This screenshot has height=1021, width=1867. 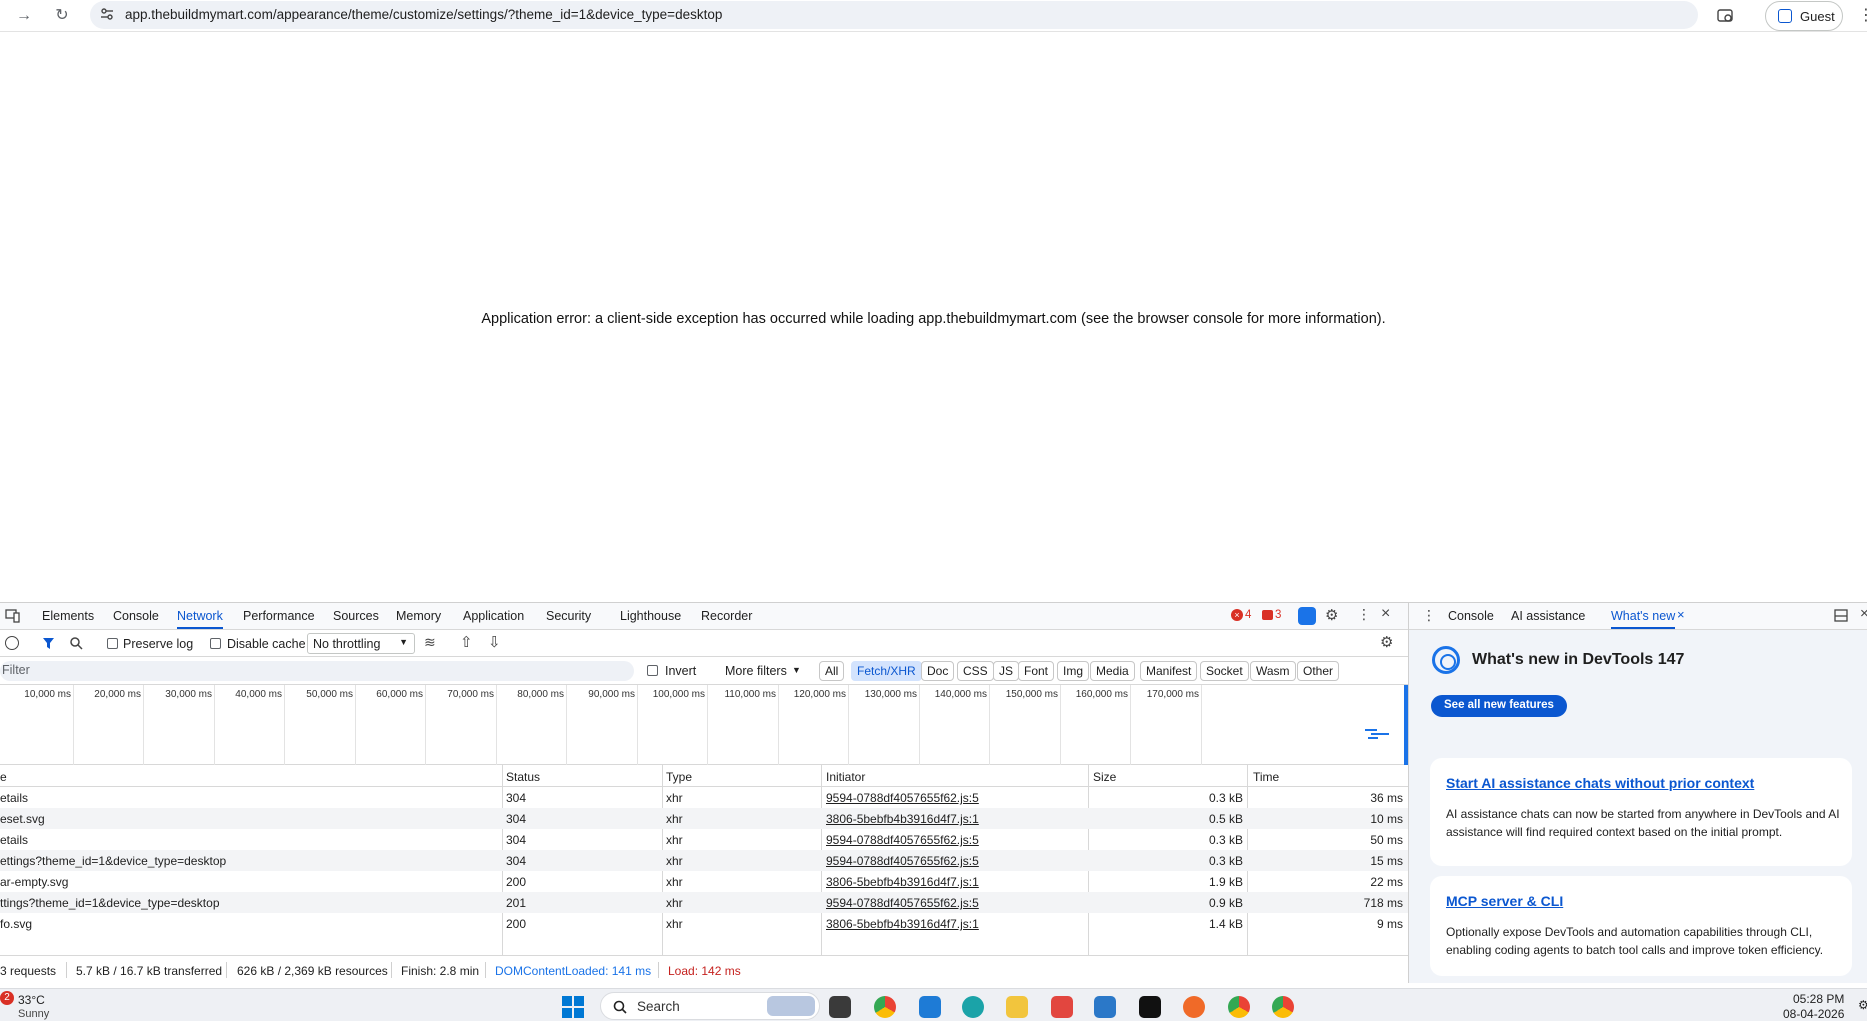 I want to click on request-name: eset.svg, so click(x=22, y=819).